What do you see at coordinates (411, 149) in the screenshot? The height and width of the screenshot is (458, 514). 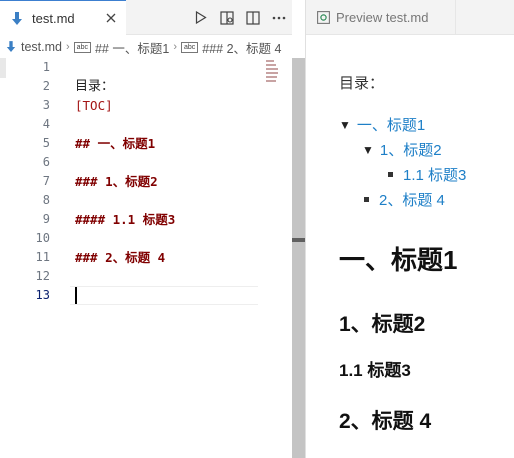 I see `toc-link: 1、标题2` at bounding box center [411, 149].